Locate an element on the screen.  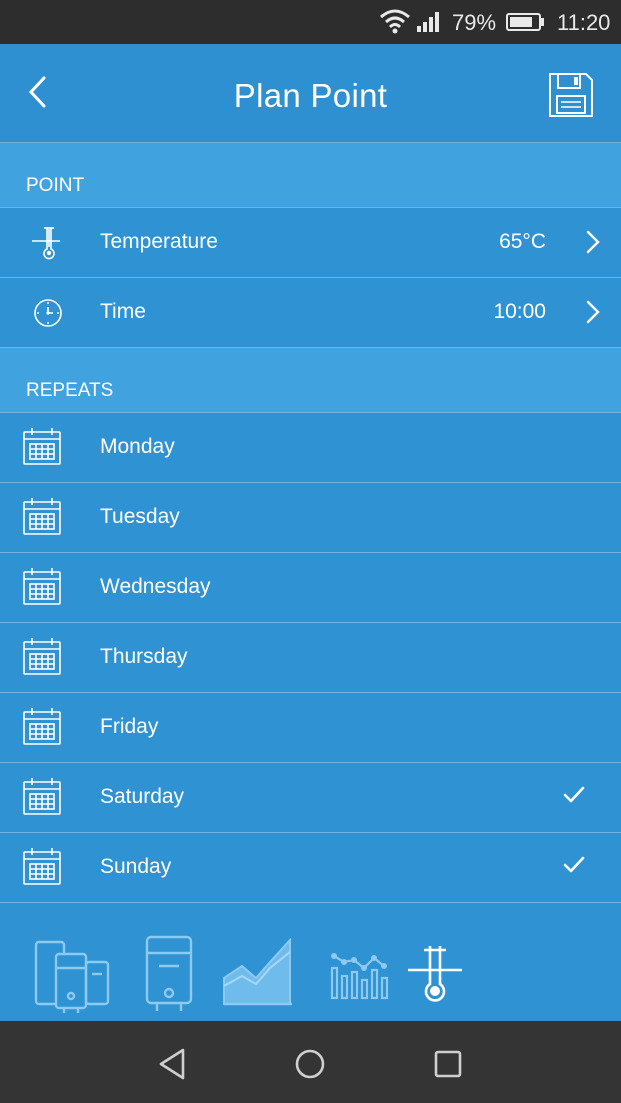
day-label: Monday is located at coordinates (137, 446).